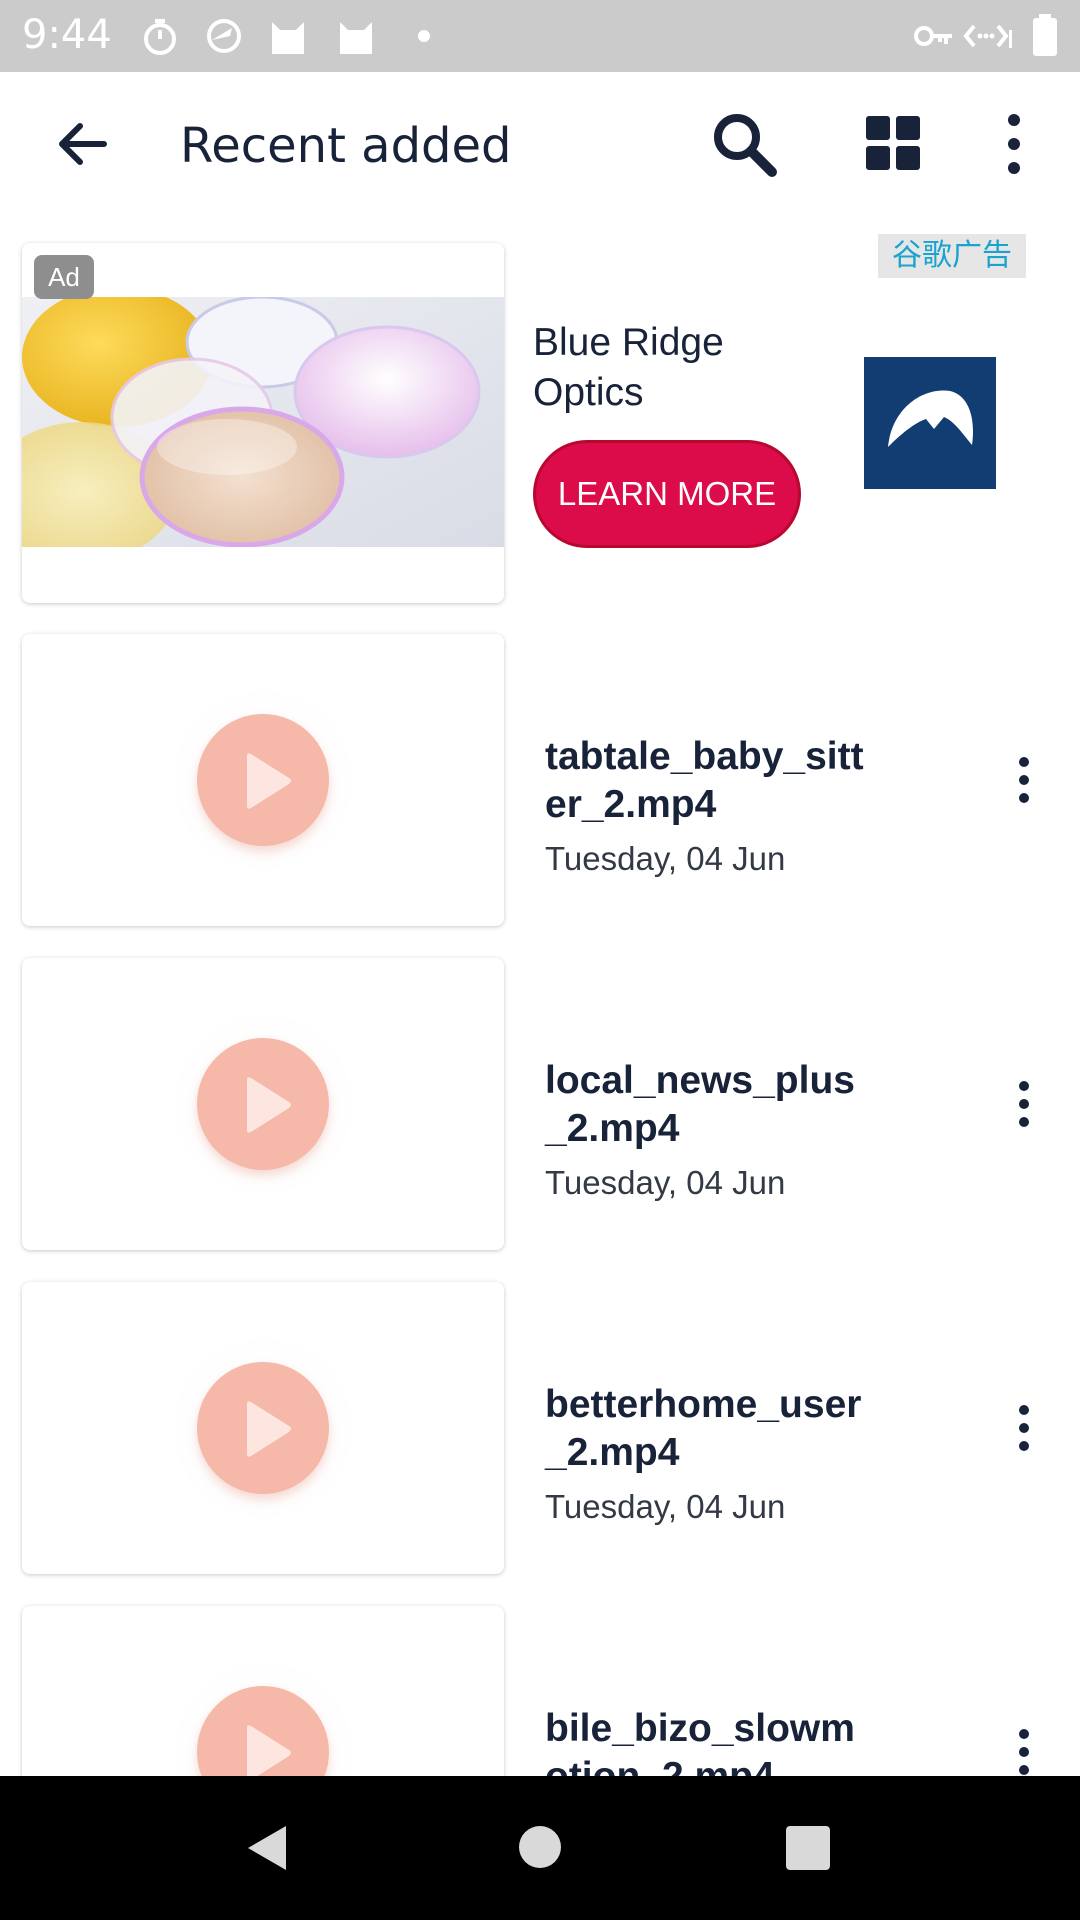 The width and height of the screenshot is (1080, 1920). Describe the element at coordinates (934, 36) in the screenshot. I see `vpn-key-icon` at that location.